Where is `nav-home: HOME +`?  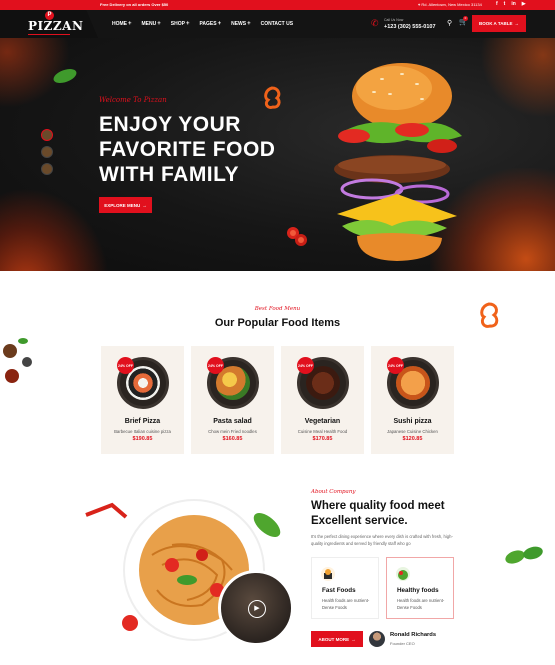 nav-home: HOME + is located at coordinates (122, 24).